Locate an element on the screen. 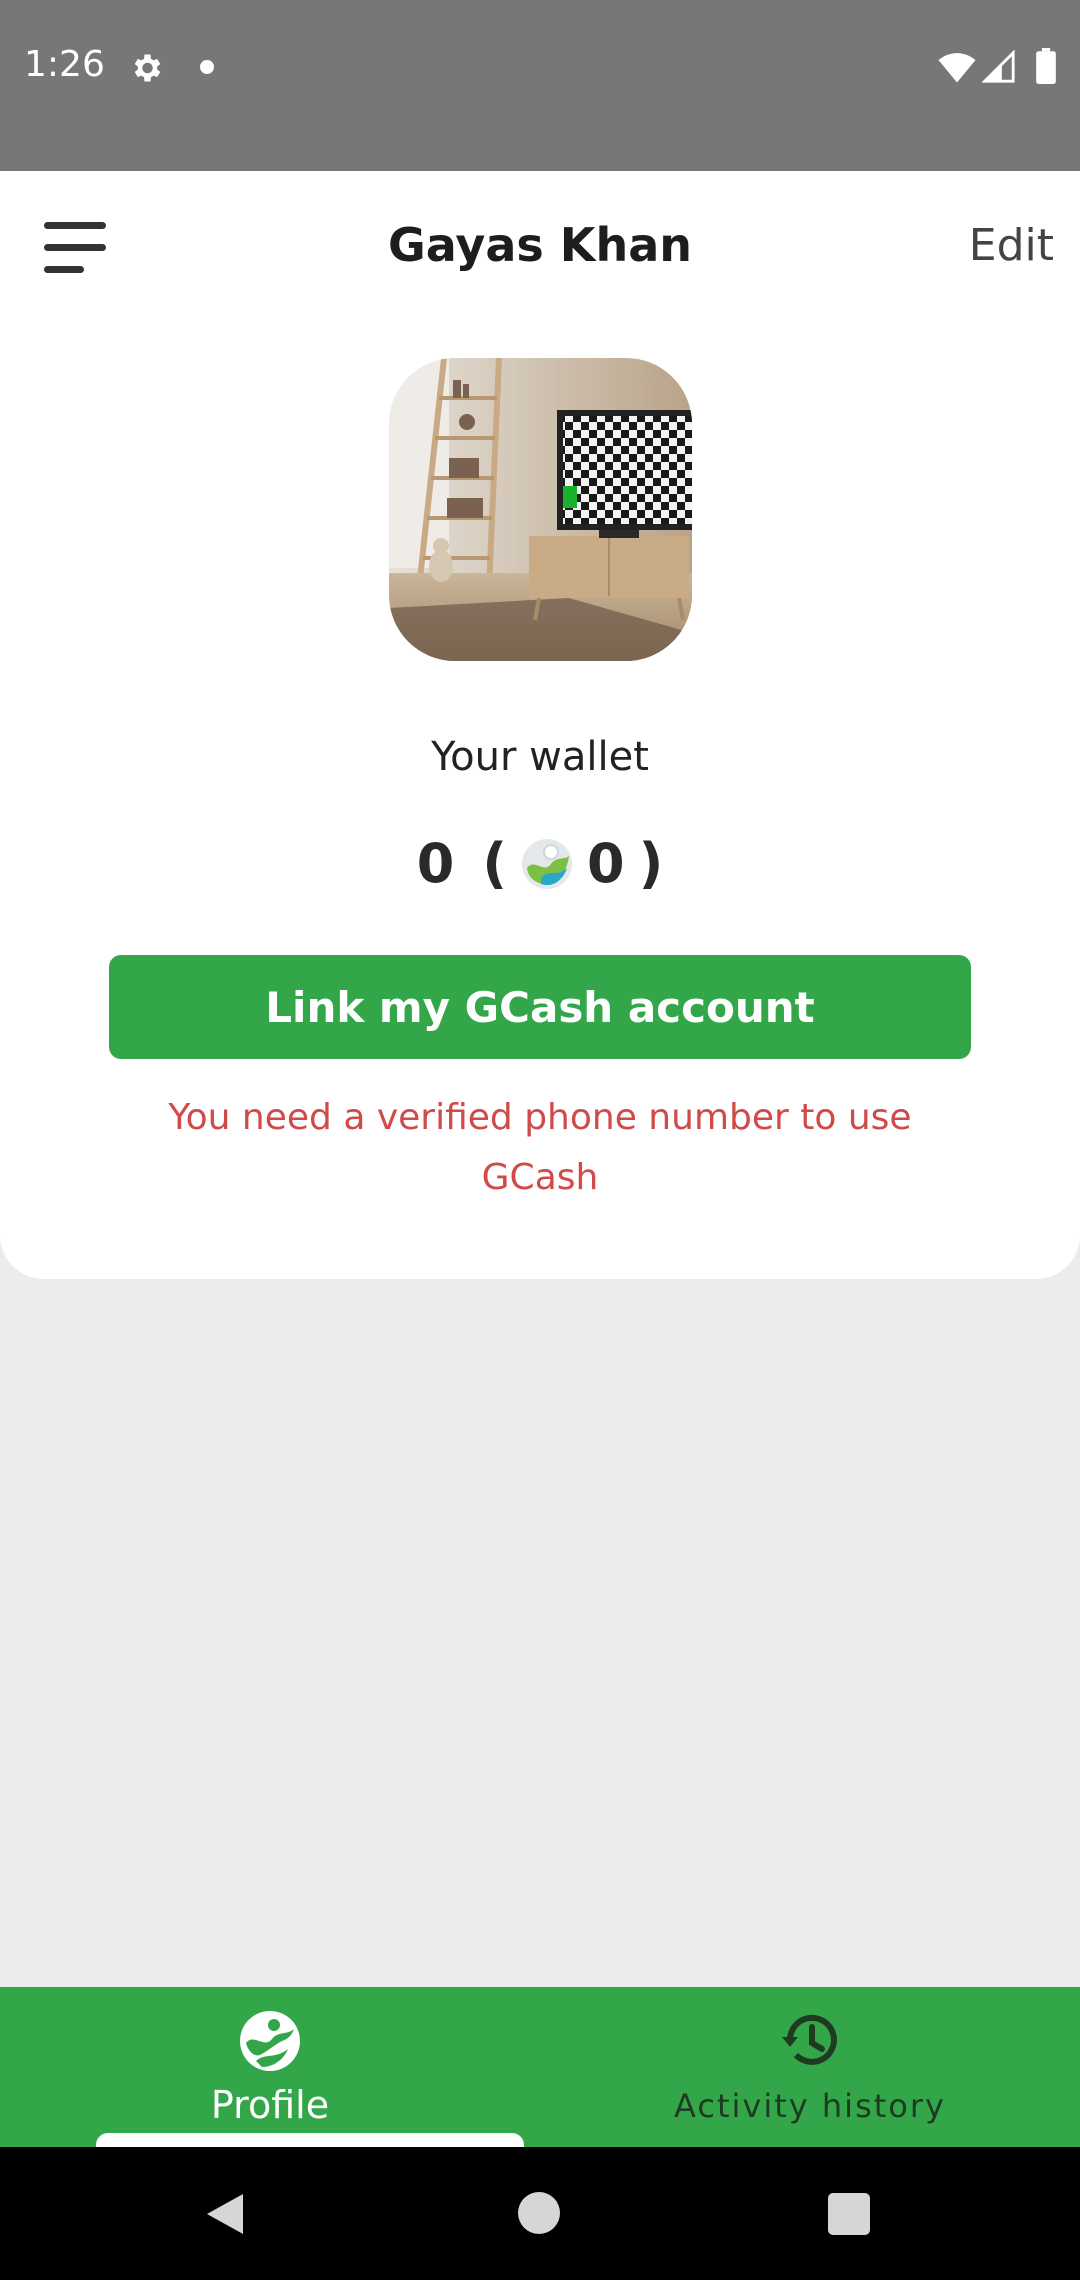 The height and width of the screenshot is (2280, 1080). back-icon is located at coordinates (225, 2214).